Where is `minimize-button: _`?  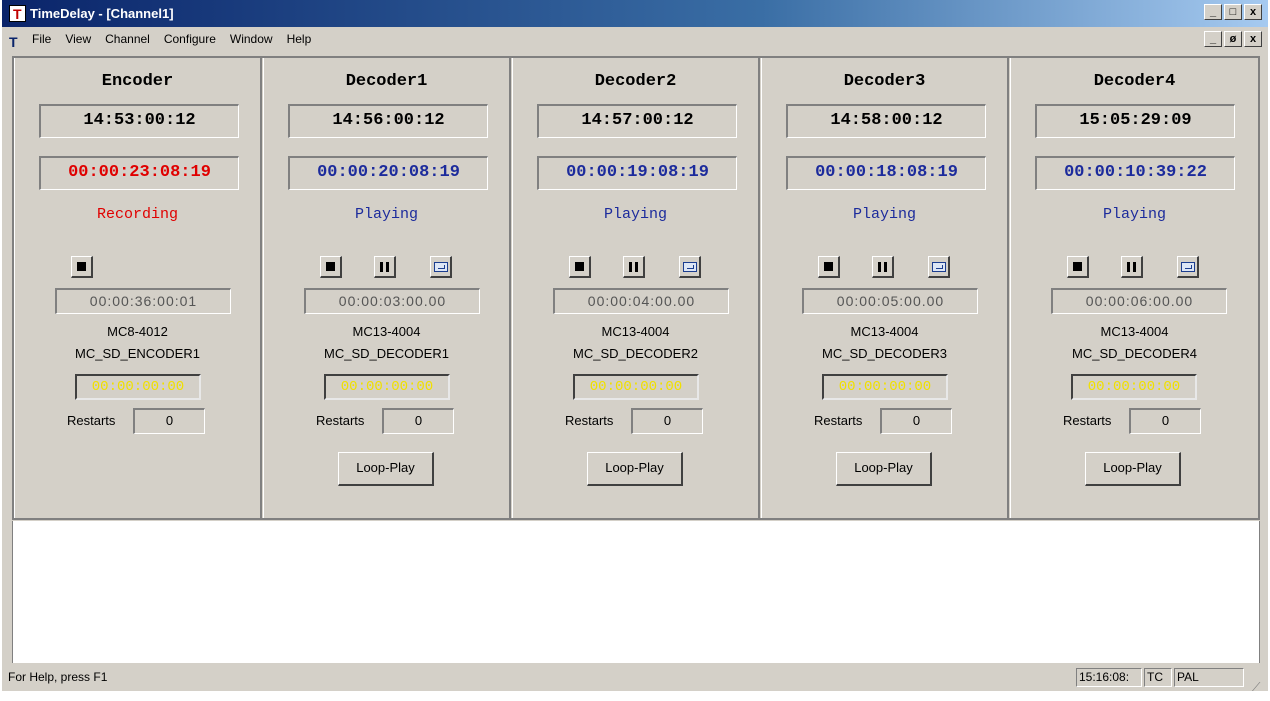
minimize-button: _ is located at coordinates (1213, 12).